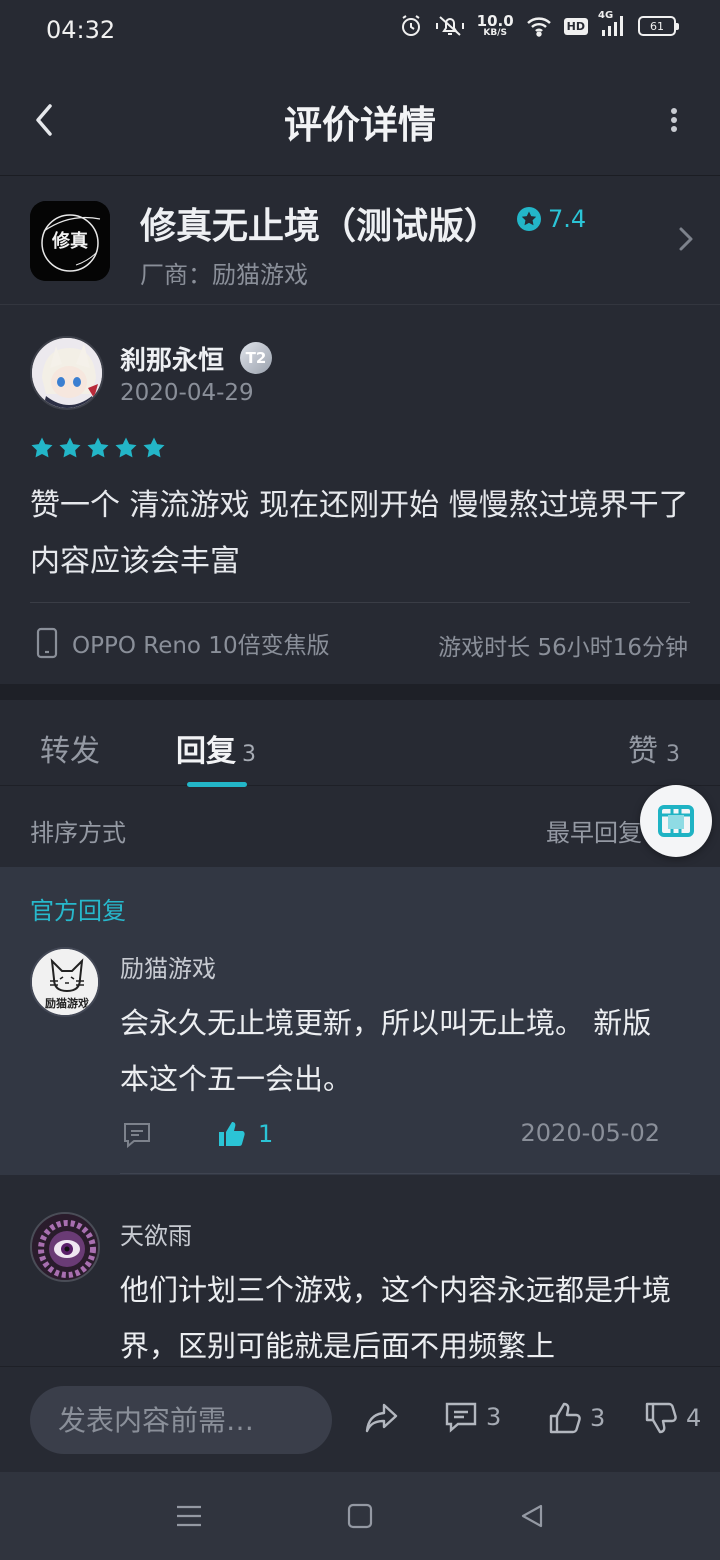  Describe the element at coordinates (249, 754) in the screenshot. I see `tab-reply-count: 3` at that location.